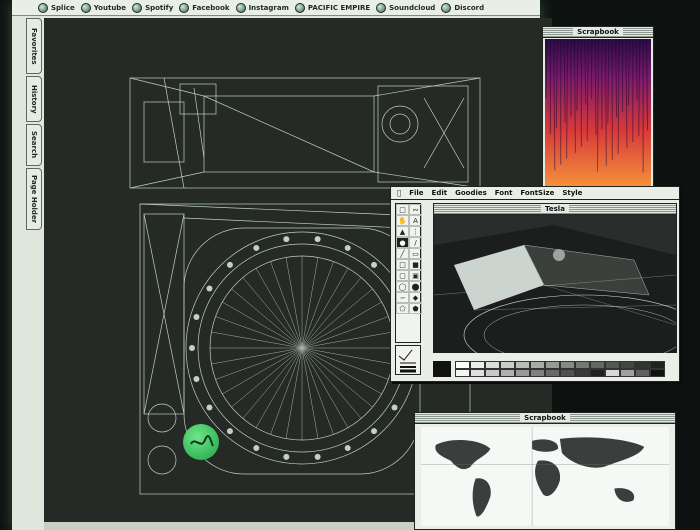 This screenshot has height=530, width=700. Describe the element at coordinates (545, 471) in the screenshot. I see `scrapbook-window-bottom: Scrapbook` at that location.